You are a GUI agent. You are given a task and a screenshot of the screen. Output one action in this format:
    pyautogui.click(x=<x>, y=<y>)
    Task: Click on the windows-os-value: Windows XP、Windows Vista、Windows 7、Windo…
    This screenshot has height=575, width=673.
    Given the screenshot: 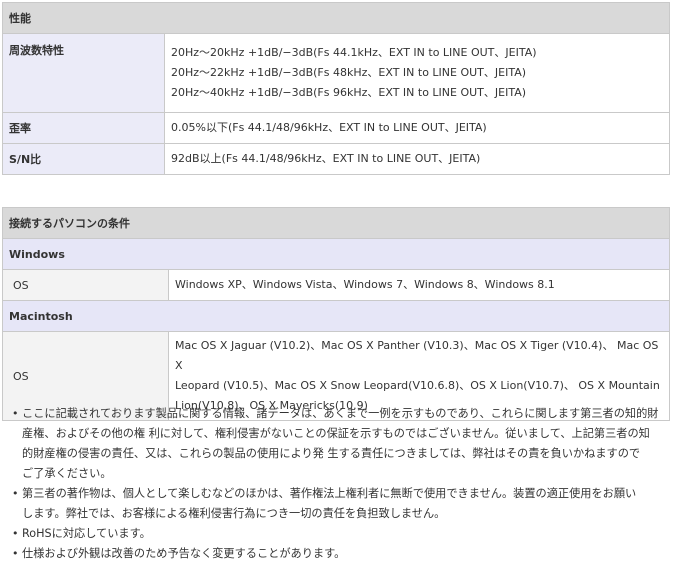 What is the action you would take?
    pyautogui.click(x=419, y=285)
    